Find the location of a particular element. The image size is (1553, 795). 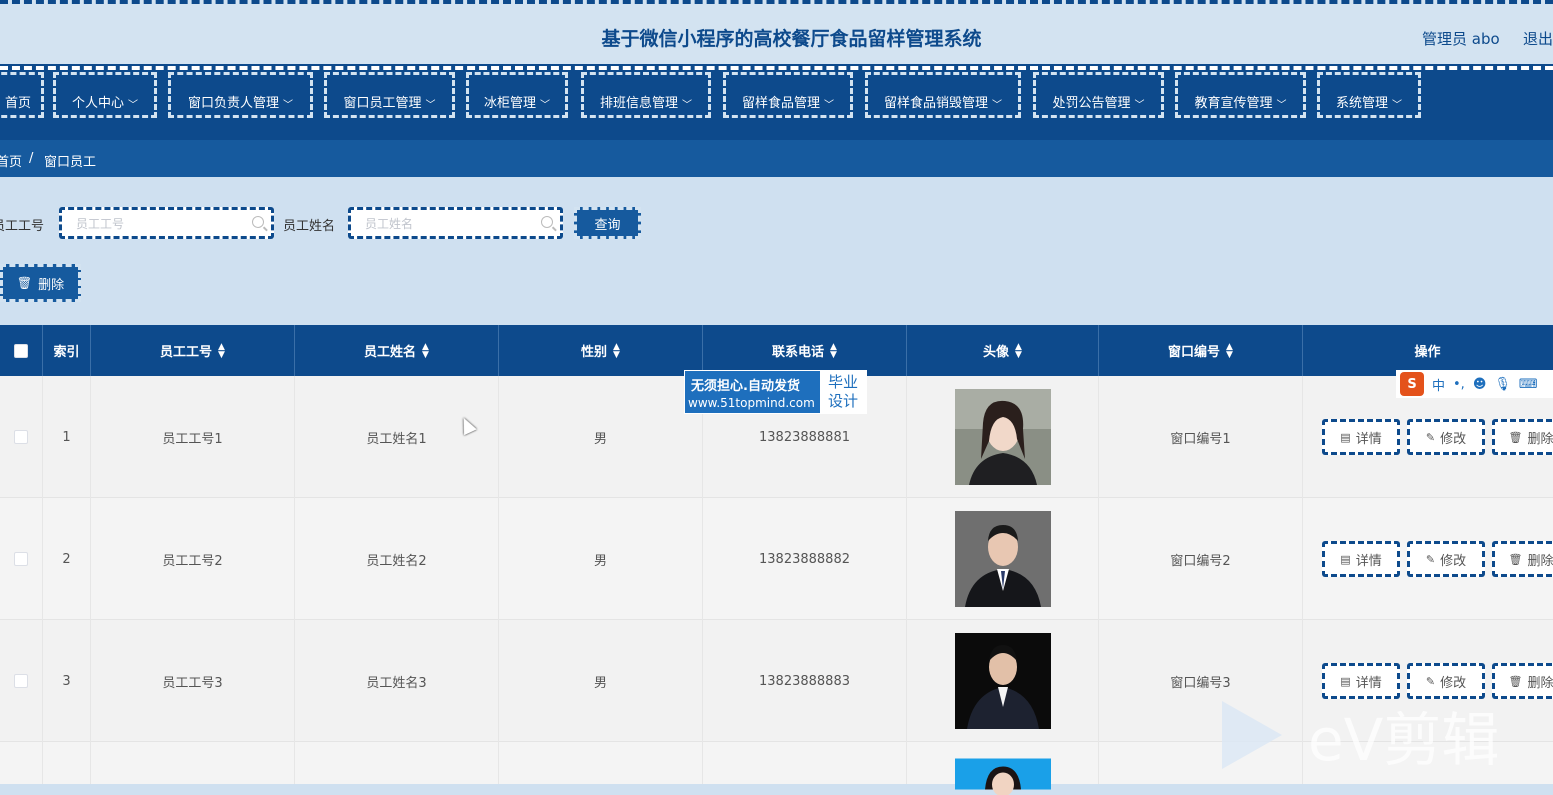

ime-mode: 中 is located at coordinates (1438, 384).